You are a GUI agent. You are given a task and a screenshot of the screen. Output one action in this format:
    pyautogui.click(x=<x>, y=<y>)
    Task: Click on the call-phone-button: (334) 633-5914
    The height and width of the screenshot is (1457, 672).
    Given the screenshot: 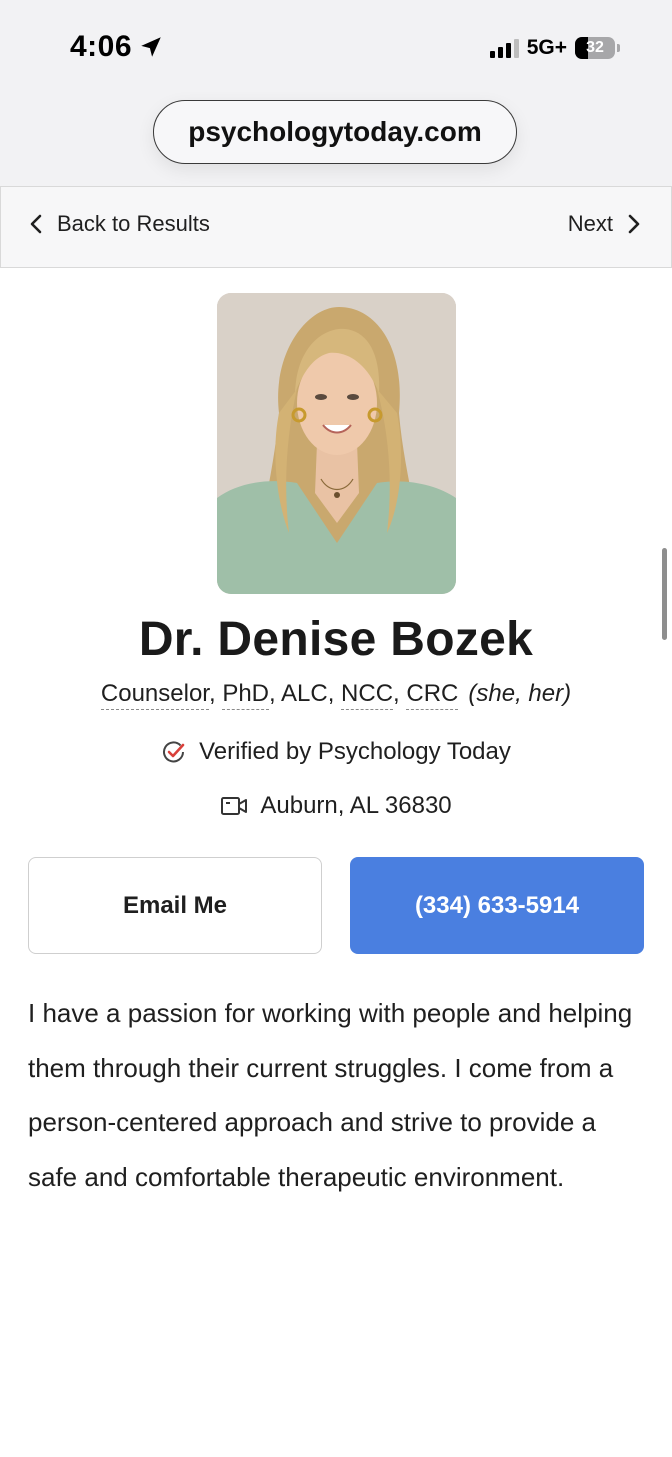 What is the action you would take?
    pyautogui.click(x=497, y=905)
    